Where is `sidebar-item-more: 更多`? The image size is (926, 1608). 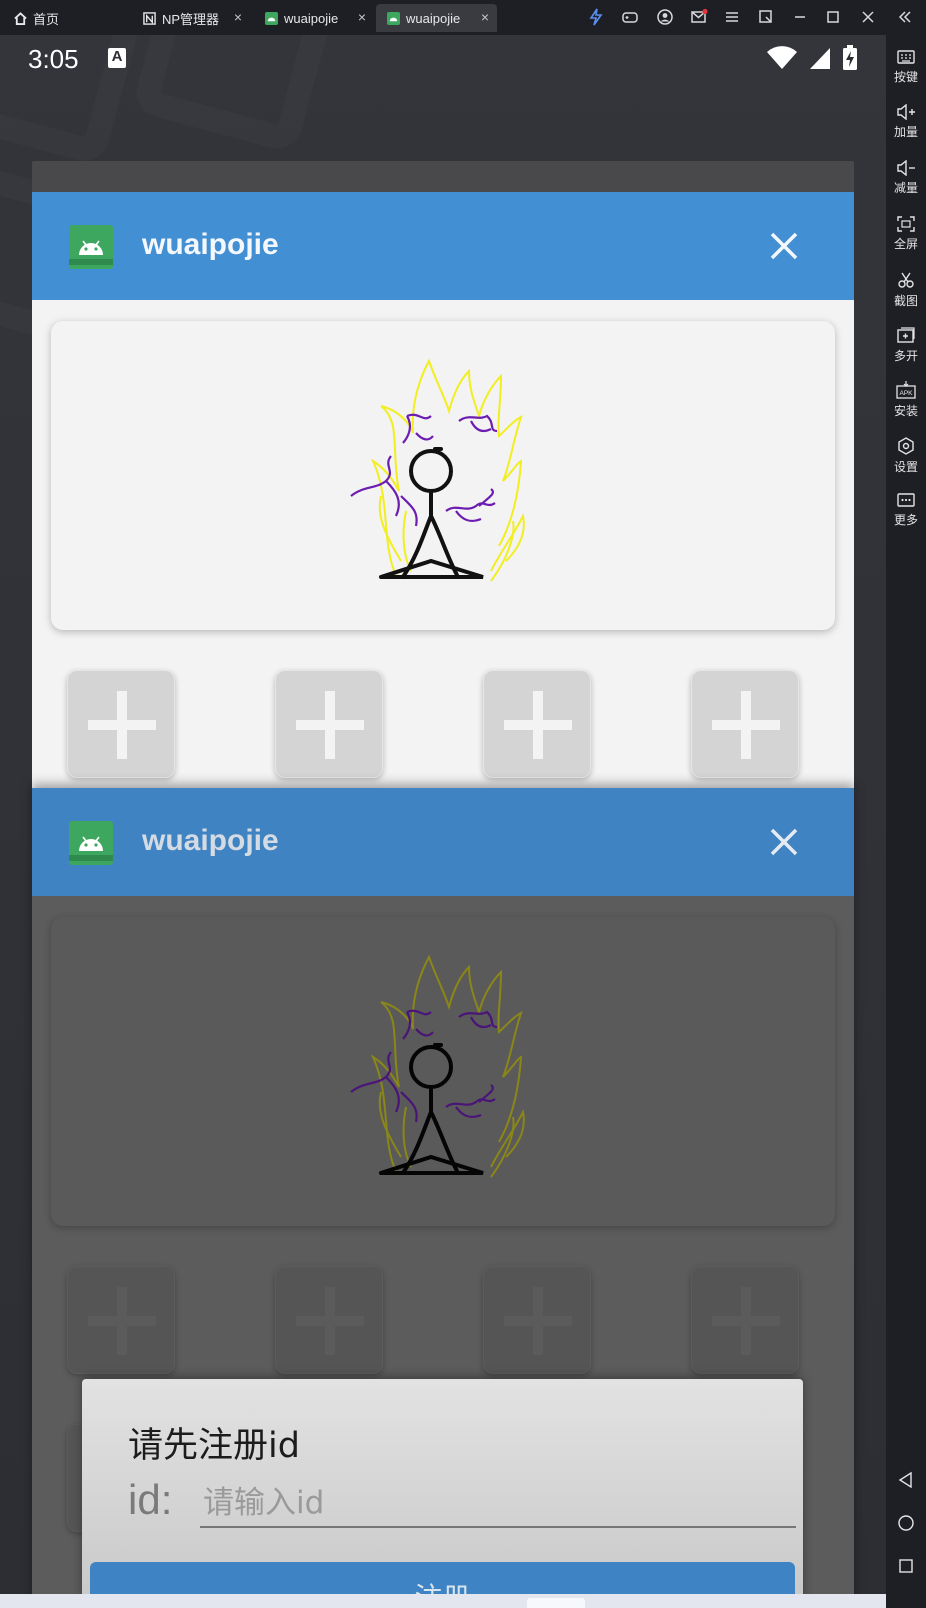 sidebar-item-more: 更多 is located at coordinates (906, 510).